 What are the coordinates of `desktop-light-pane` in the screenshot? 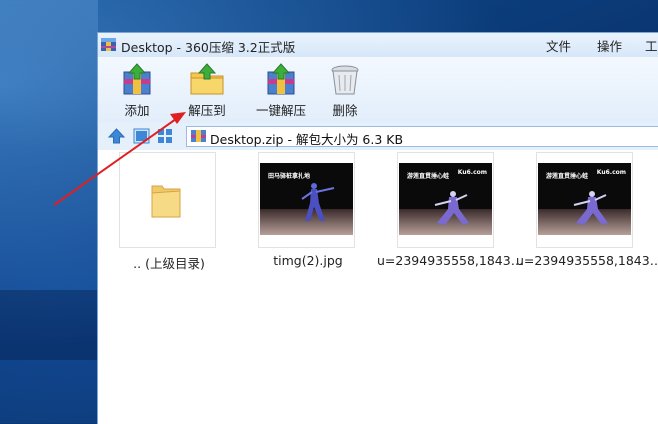 It's located at (49, 75).